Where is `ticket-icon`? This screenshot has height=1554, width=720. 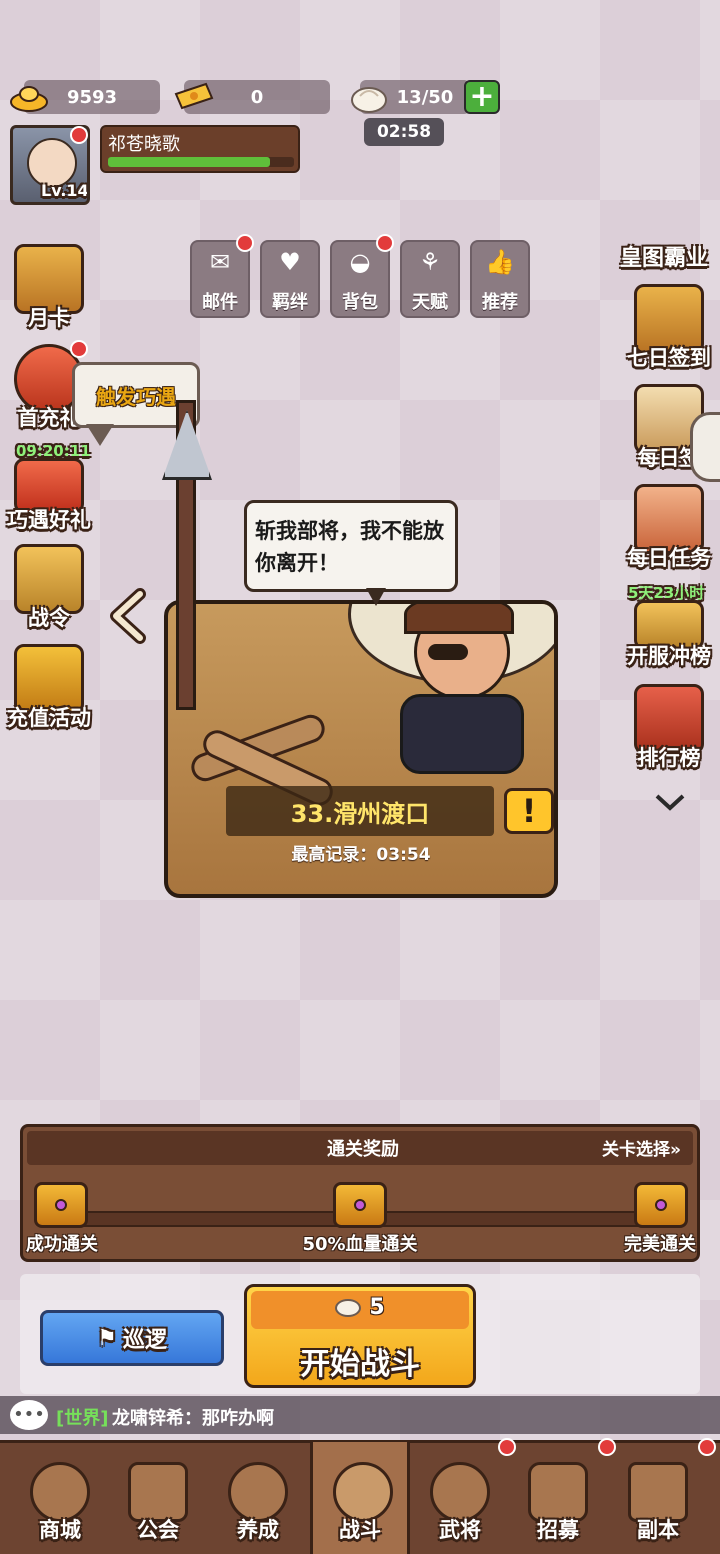
ticket-icon is located at coordinates (193, 97).